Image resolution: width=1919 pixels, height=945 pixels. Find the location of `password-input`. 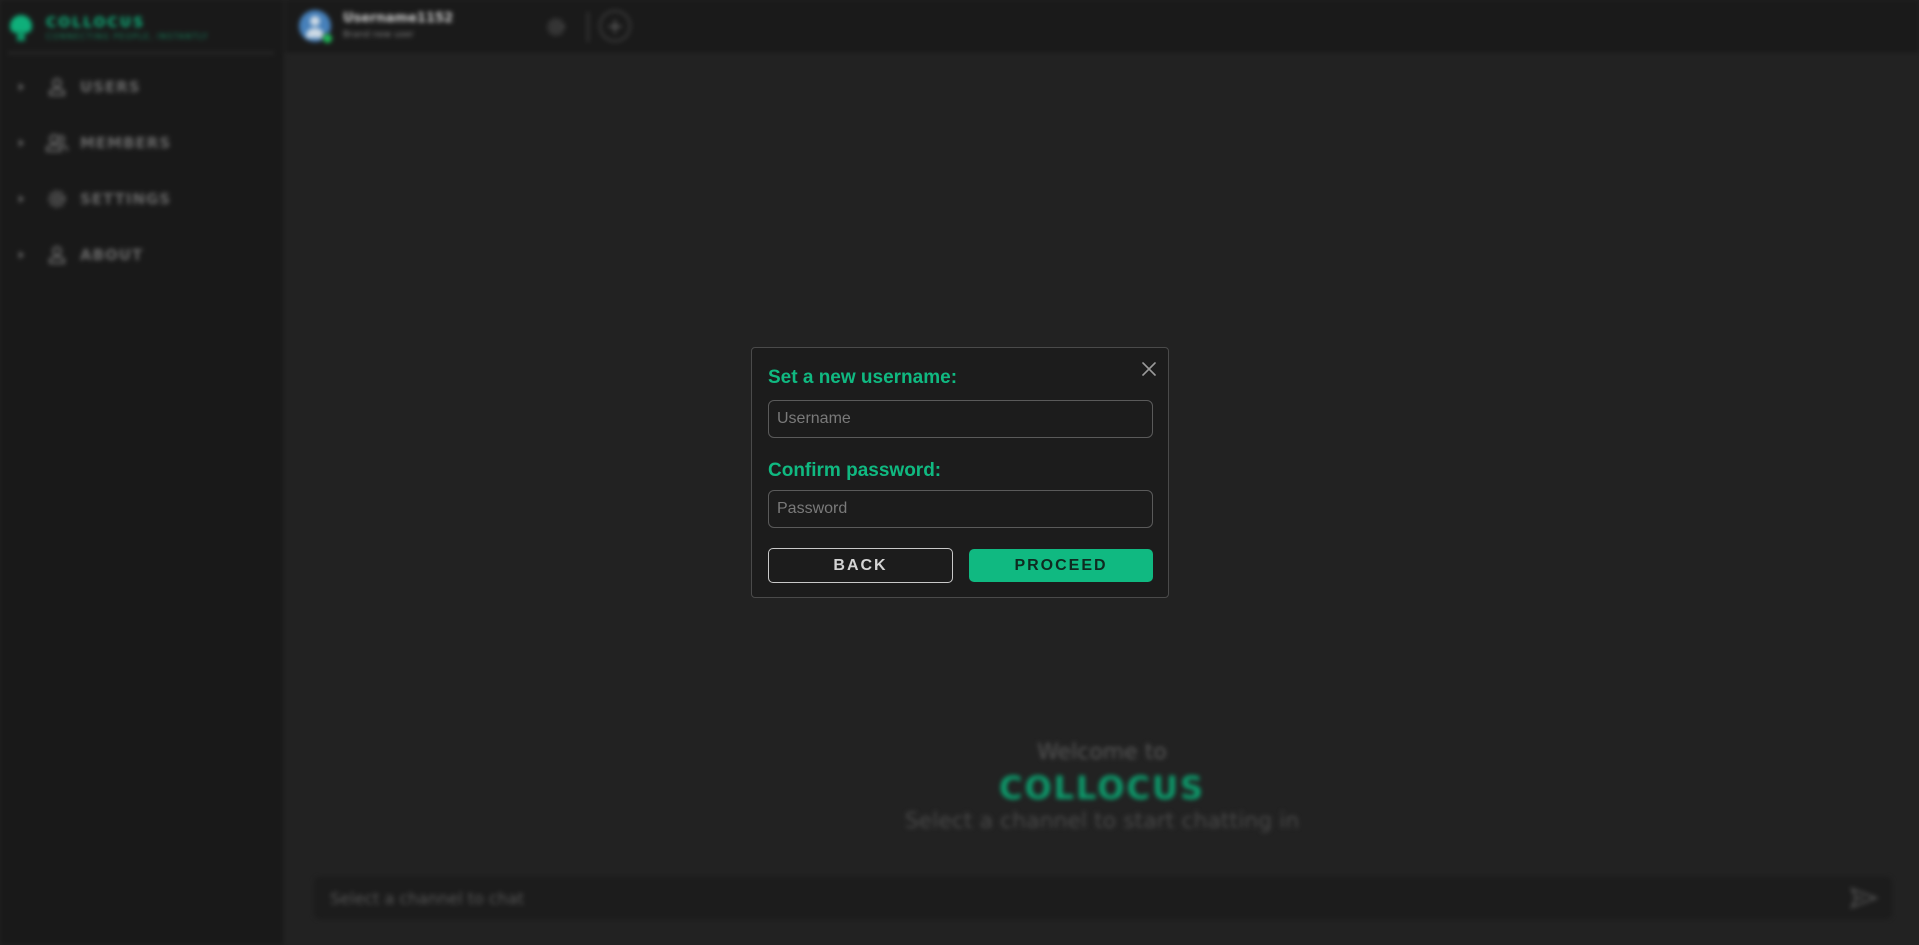

password-input is located at coordinates (960, 509).